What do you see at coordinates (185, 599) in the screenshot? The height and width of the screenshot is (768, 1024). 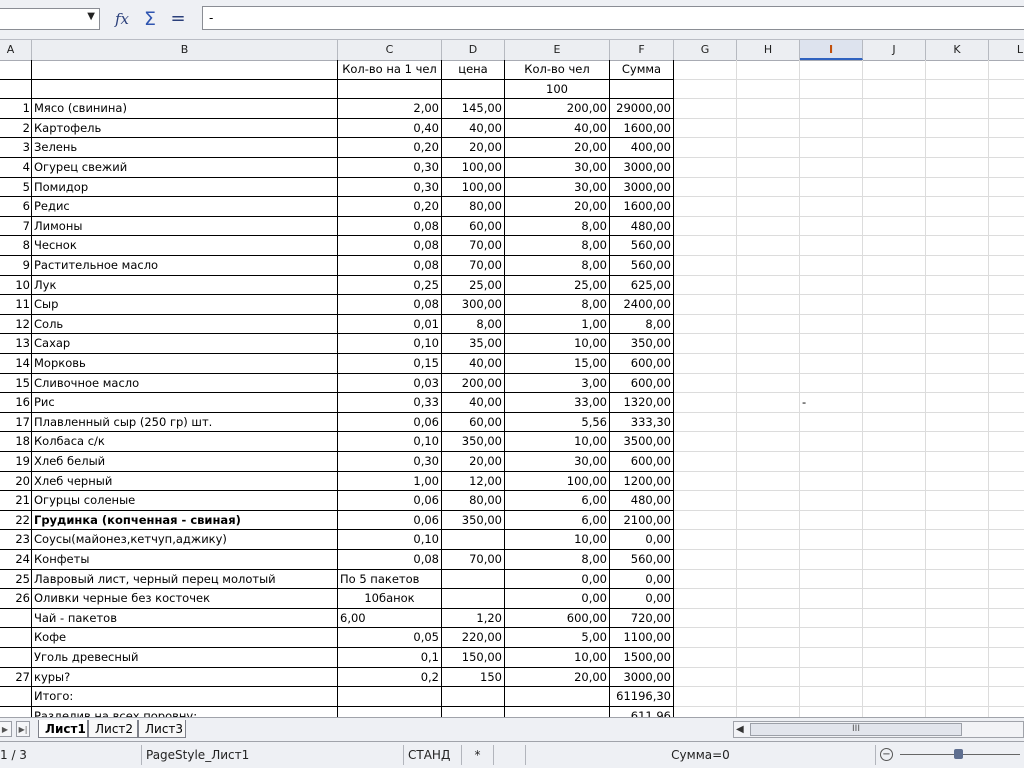 I see `cell-b: Оливки черные без косточек` at bounding box center [185, 599].